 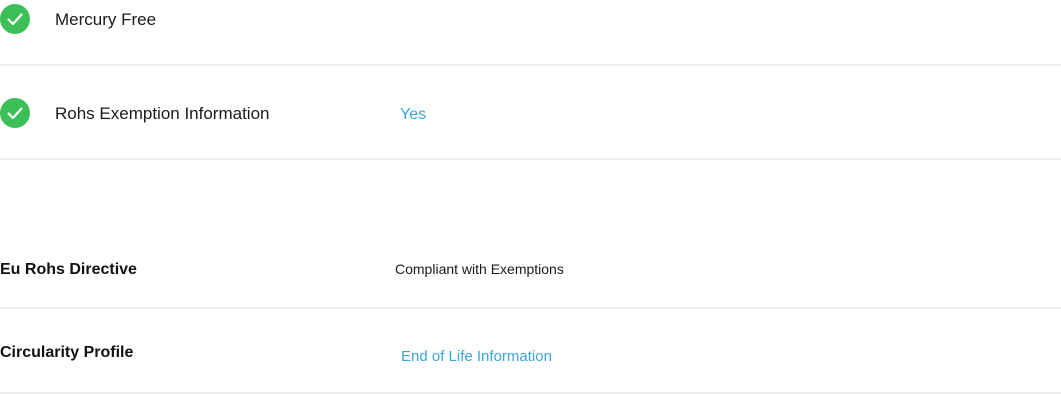 What do you see at coordinates (476, 356) in the screenshot?
I see `end-of-life-information-link: End of Life Information` at bounding box center [476, 356].